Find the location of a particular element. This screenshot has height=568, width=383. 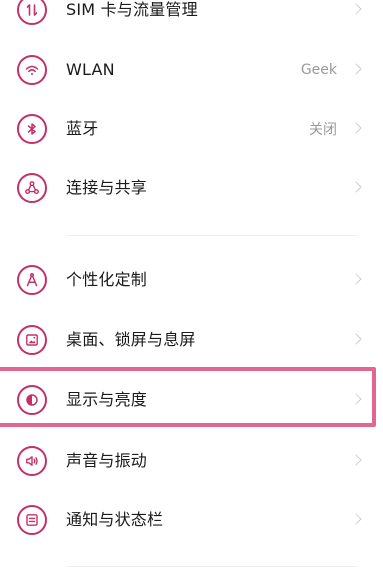

settings-item-label: 显示与亮度 is located at coordinates (107, 399).